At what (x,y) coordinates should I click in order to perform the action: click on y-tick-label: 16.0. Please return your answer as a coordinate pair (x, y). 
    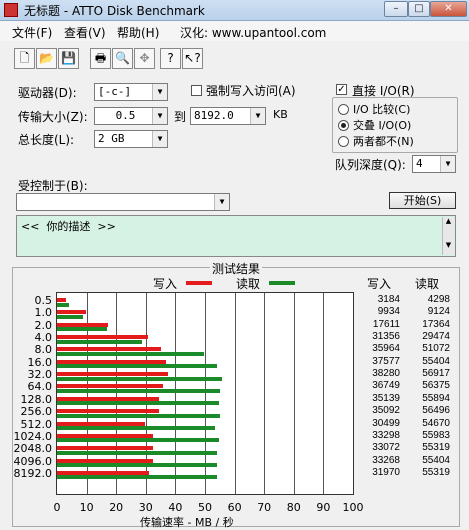
    Looking at the image, I should click on (40, 362).